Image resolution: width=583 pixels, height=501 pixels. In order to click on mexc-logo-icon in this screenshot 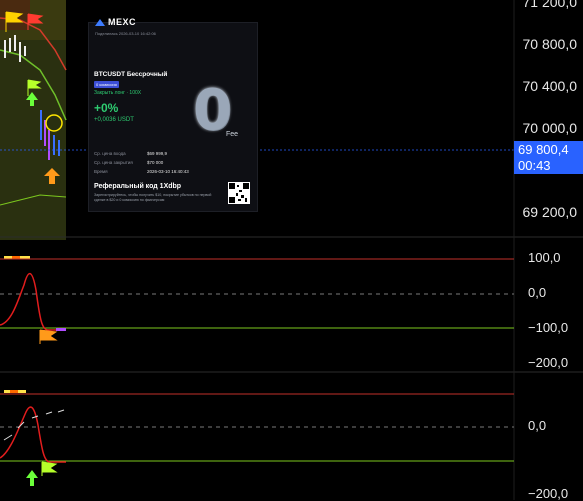, I will do `click(100, 22)`.